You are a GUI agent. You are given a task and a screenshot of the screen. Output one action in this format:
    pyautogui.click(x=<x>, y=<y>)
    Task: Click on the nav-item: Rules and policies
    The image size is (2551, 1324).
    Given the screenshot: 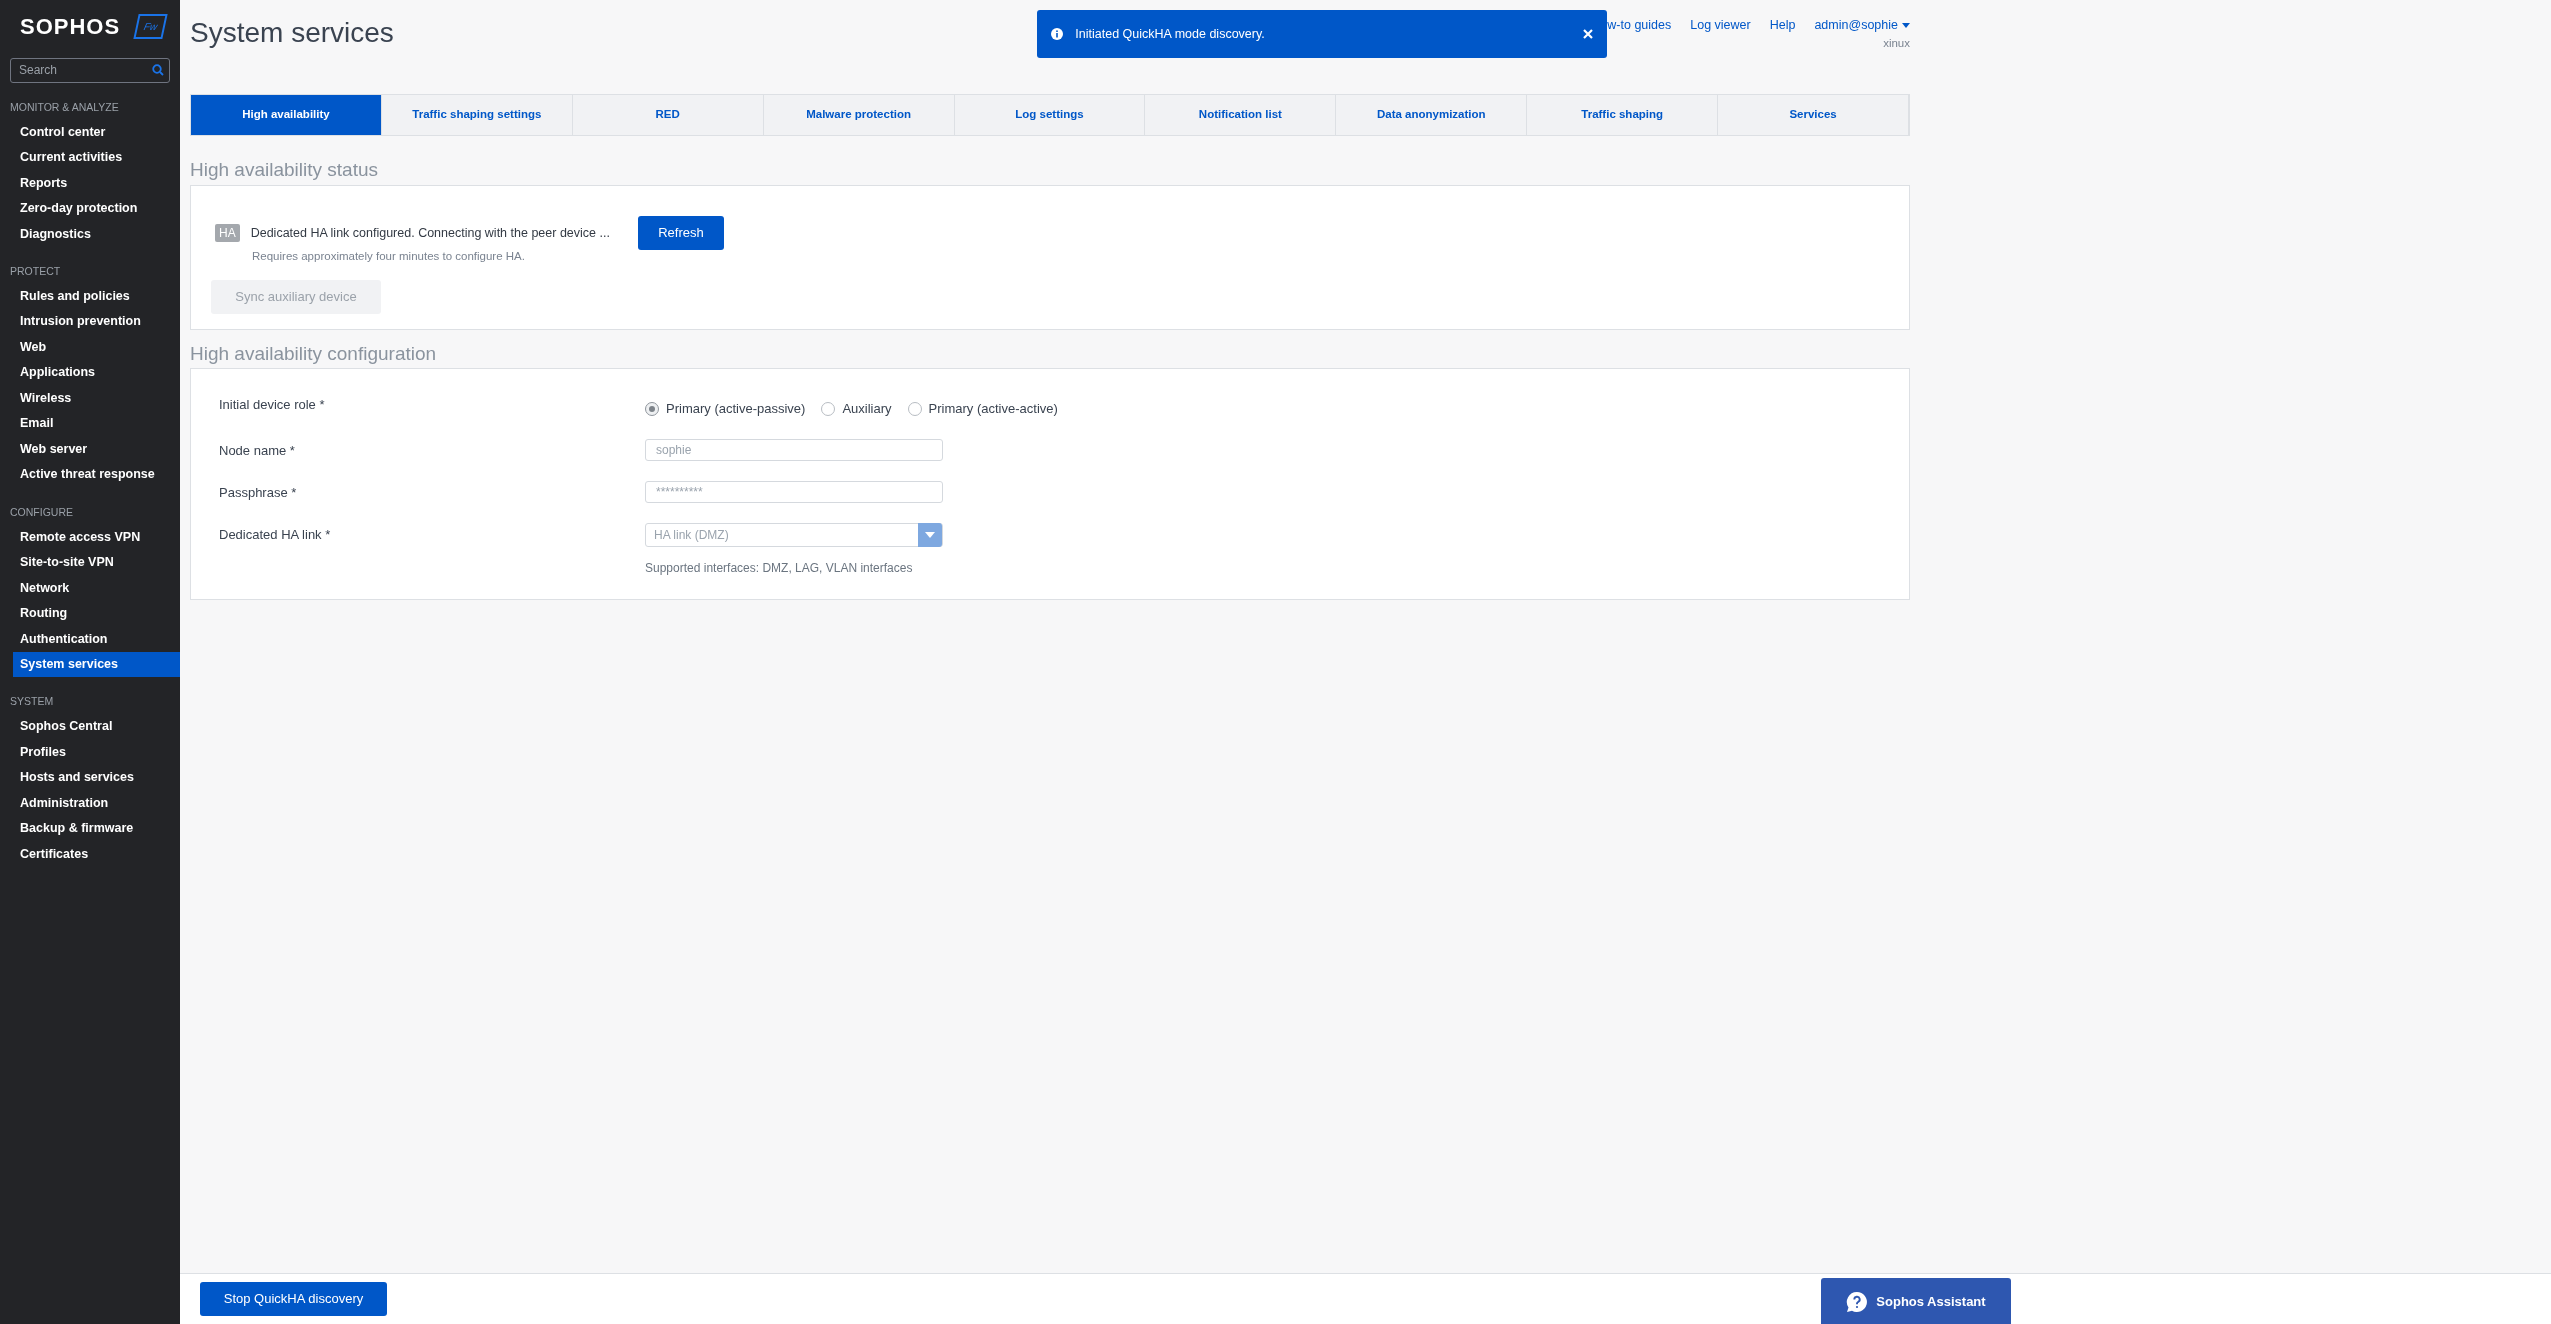 What is the action you would take?
    pyautogui.click(x=96, y=296)
    